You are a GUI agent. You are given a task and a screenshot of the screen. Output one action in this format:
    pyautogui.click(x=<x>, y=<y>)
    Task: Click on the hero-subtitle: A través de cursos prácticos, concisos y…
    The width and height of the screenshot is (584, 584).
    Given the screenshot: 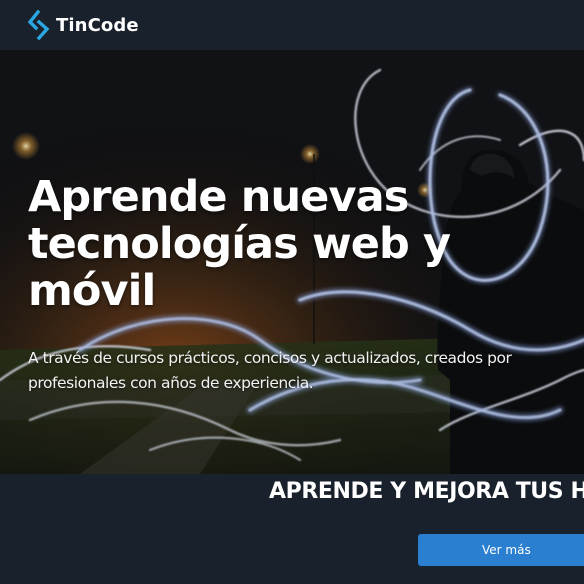 What is the action you would take?
    pyautogui.click(x=270, y=370)
    